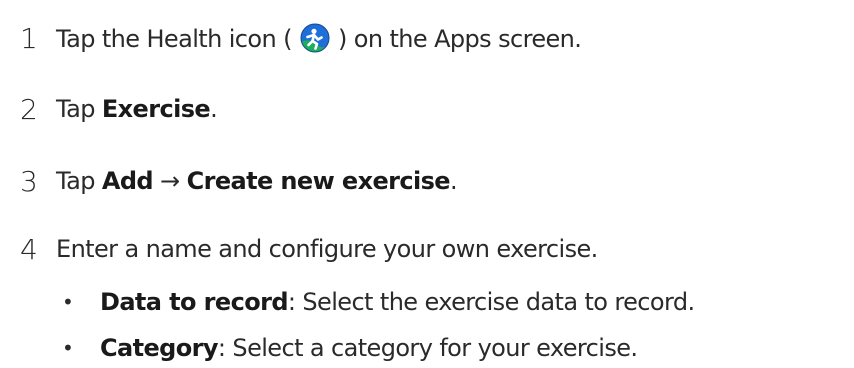 The image size is (854, 368). Describe the element at coordinates (459, 39) in the screenshot. I see `step-text-after-icon: ) on the Apps screen.` at that location.